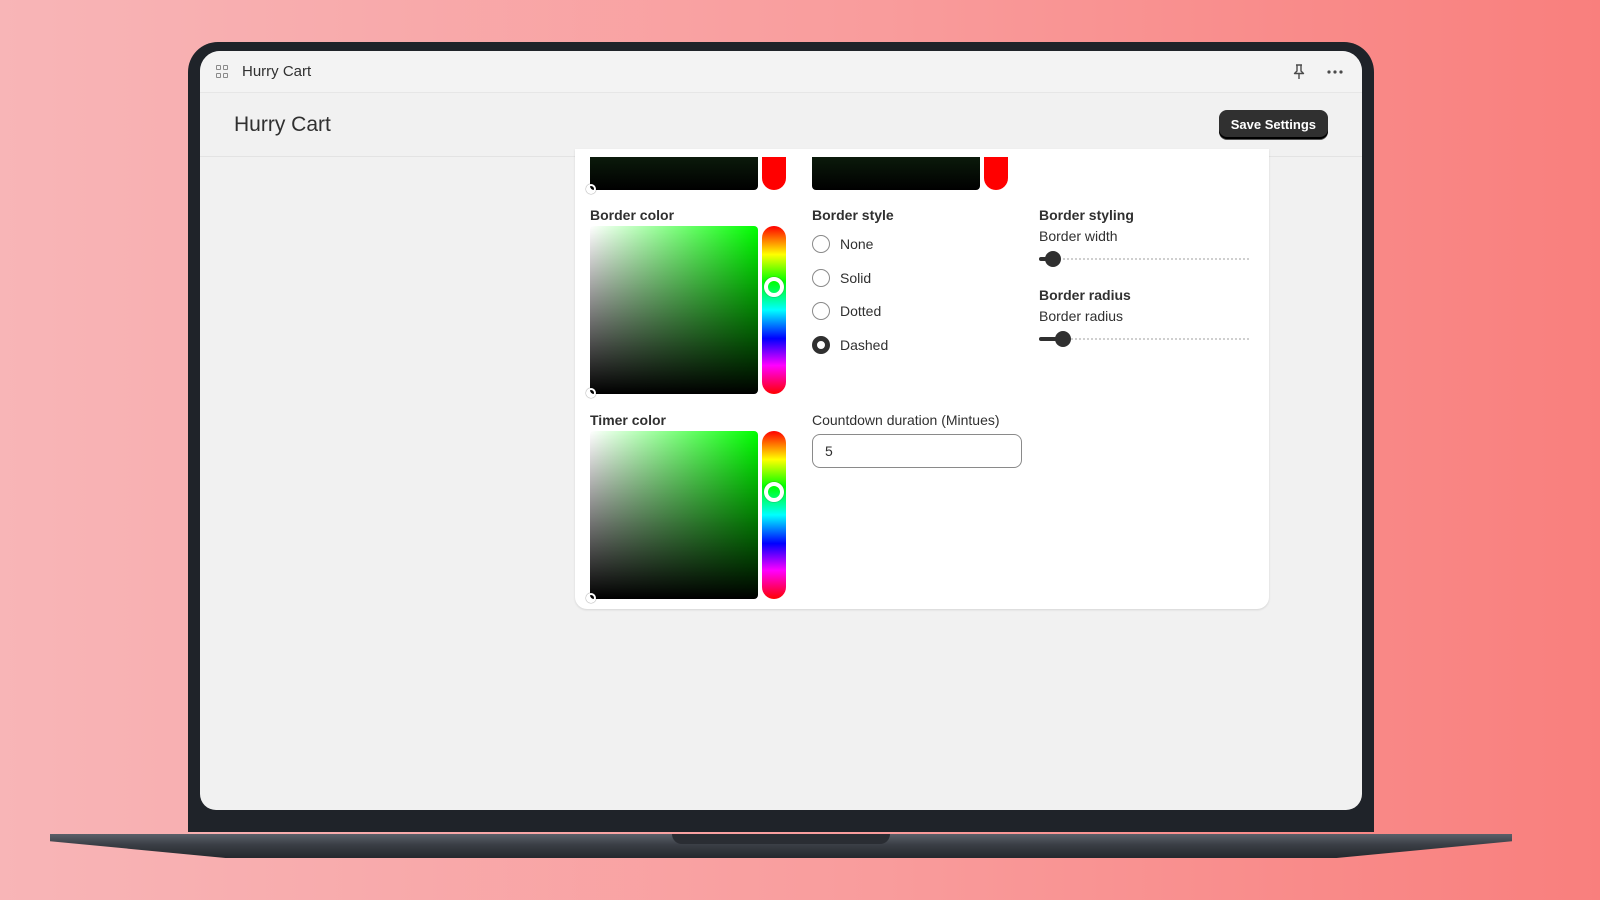 Image resolution: width=1600 pixels, height=900 pixels. I want to click on radio-button-selected, so click(821, 345).